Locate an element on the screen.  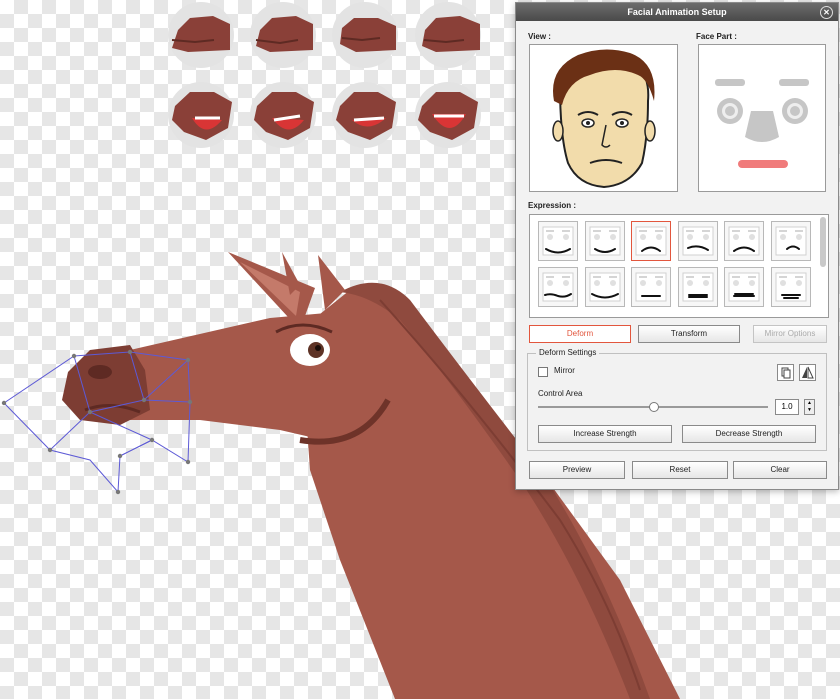
reset-button: Reset is located at coordinates (680, 470).